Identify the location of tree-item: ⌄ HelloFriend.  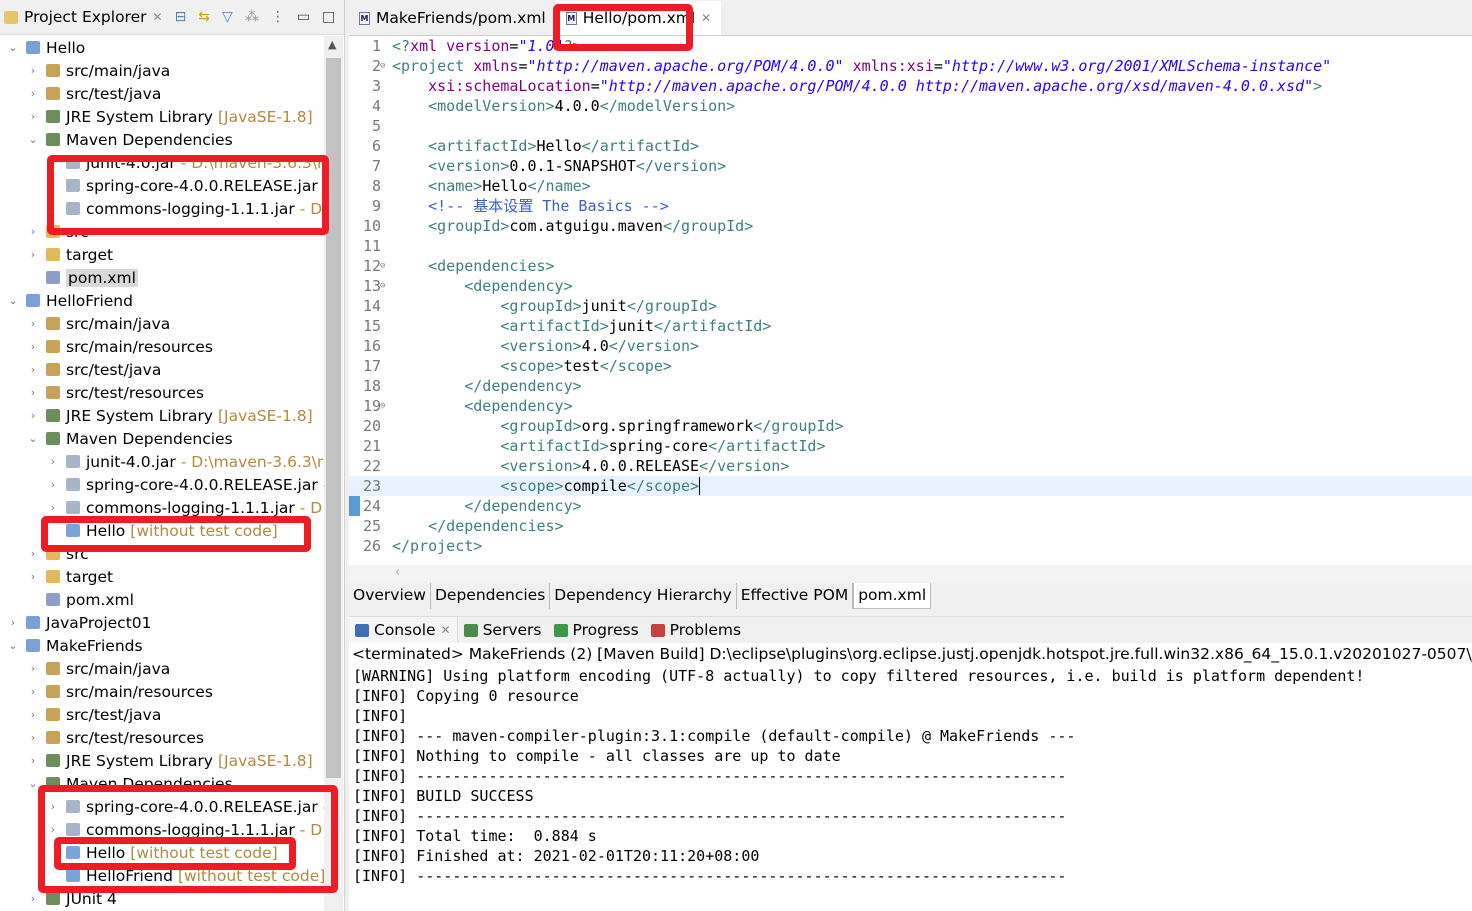
(69, 300).